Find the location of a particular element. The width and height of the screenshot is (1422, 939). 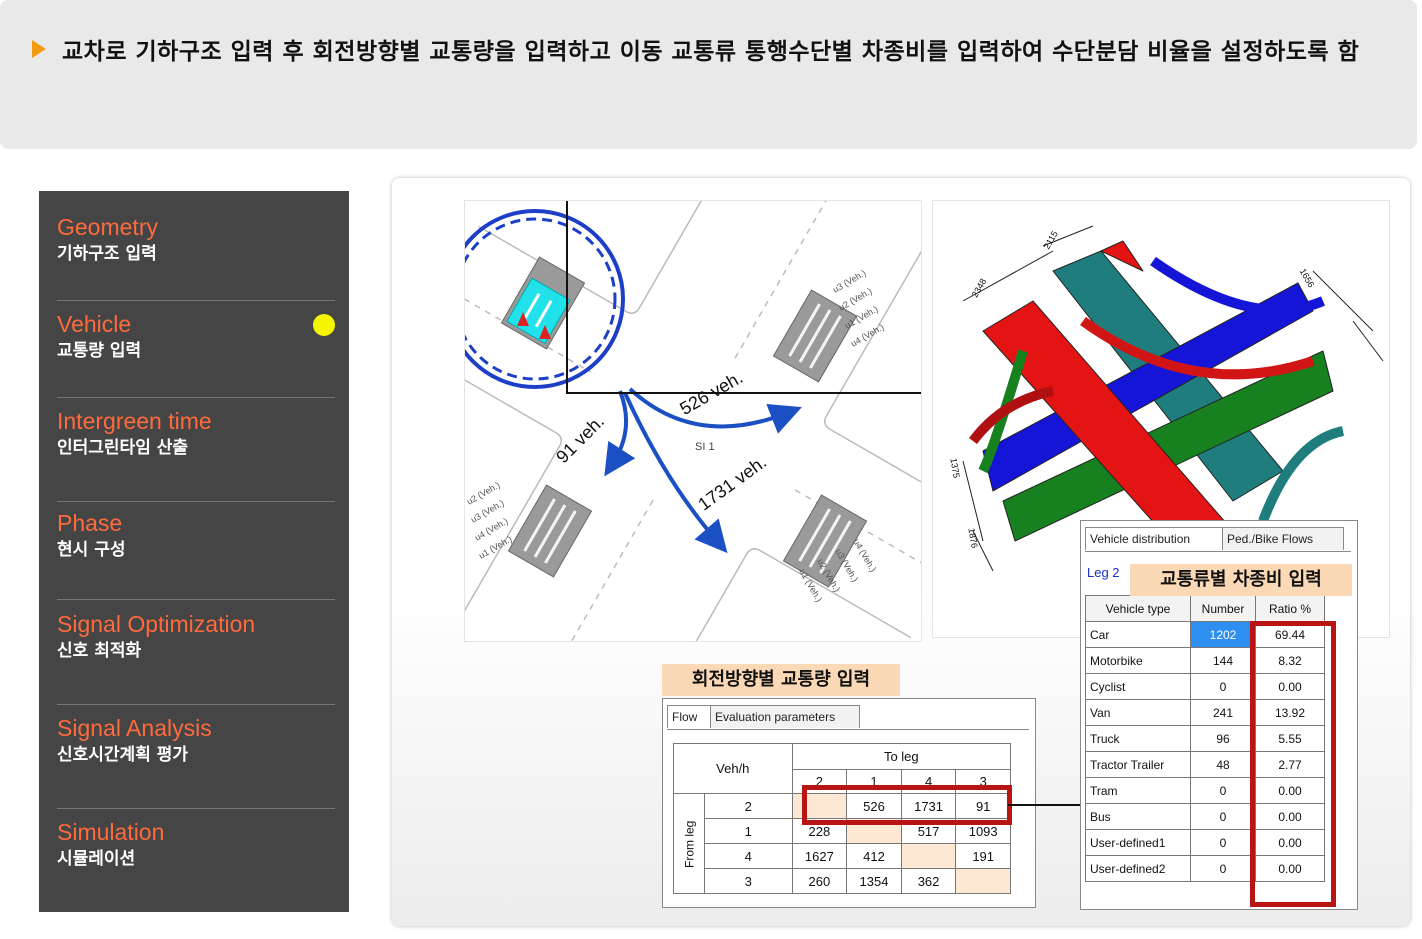

sidebar-item-intergreen: Intergreen time 인터그린타임 산출 is located at coordinates (197, 434).